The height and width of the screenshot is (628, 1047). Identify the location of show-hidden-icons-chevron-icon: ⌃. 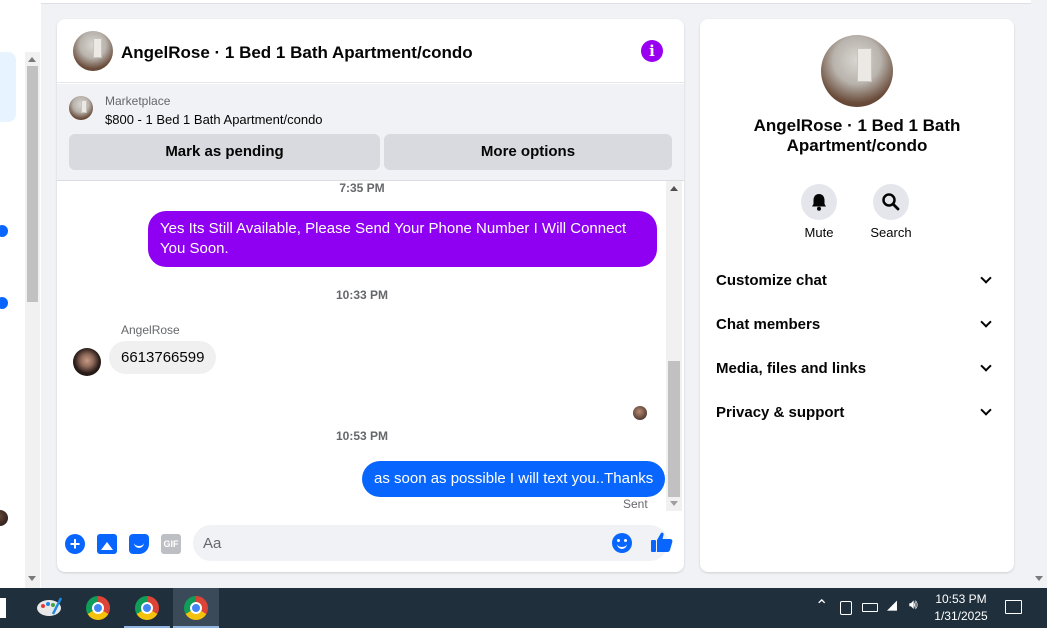
(821, 606).